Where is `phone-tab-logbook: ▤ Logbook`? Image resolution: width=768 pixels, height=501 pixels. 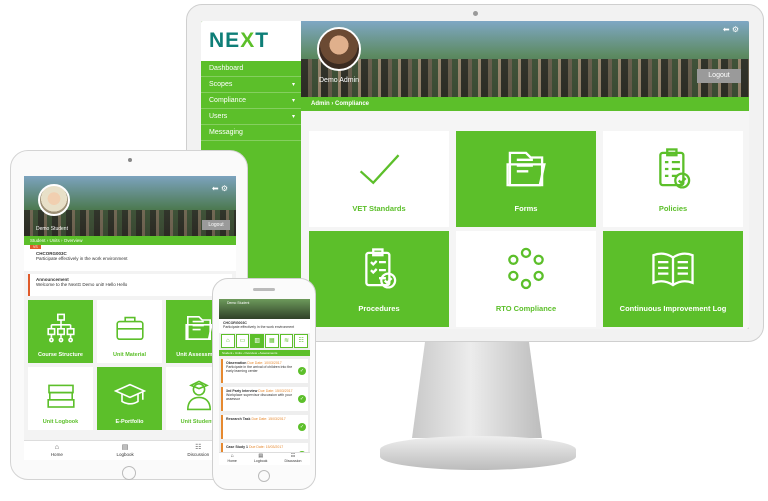
phone-tab-logbook: ▤ Logbook is located at coordinates (260, 459).